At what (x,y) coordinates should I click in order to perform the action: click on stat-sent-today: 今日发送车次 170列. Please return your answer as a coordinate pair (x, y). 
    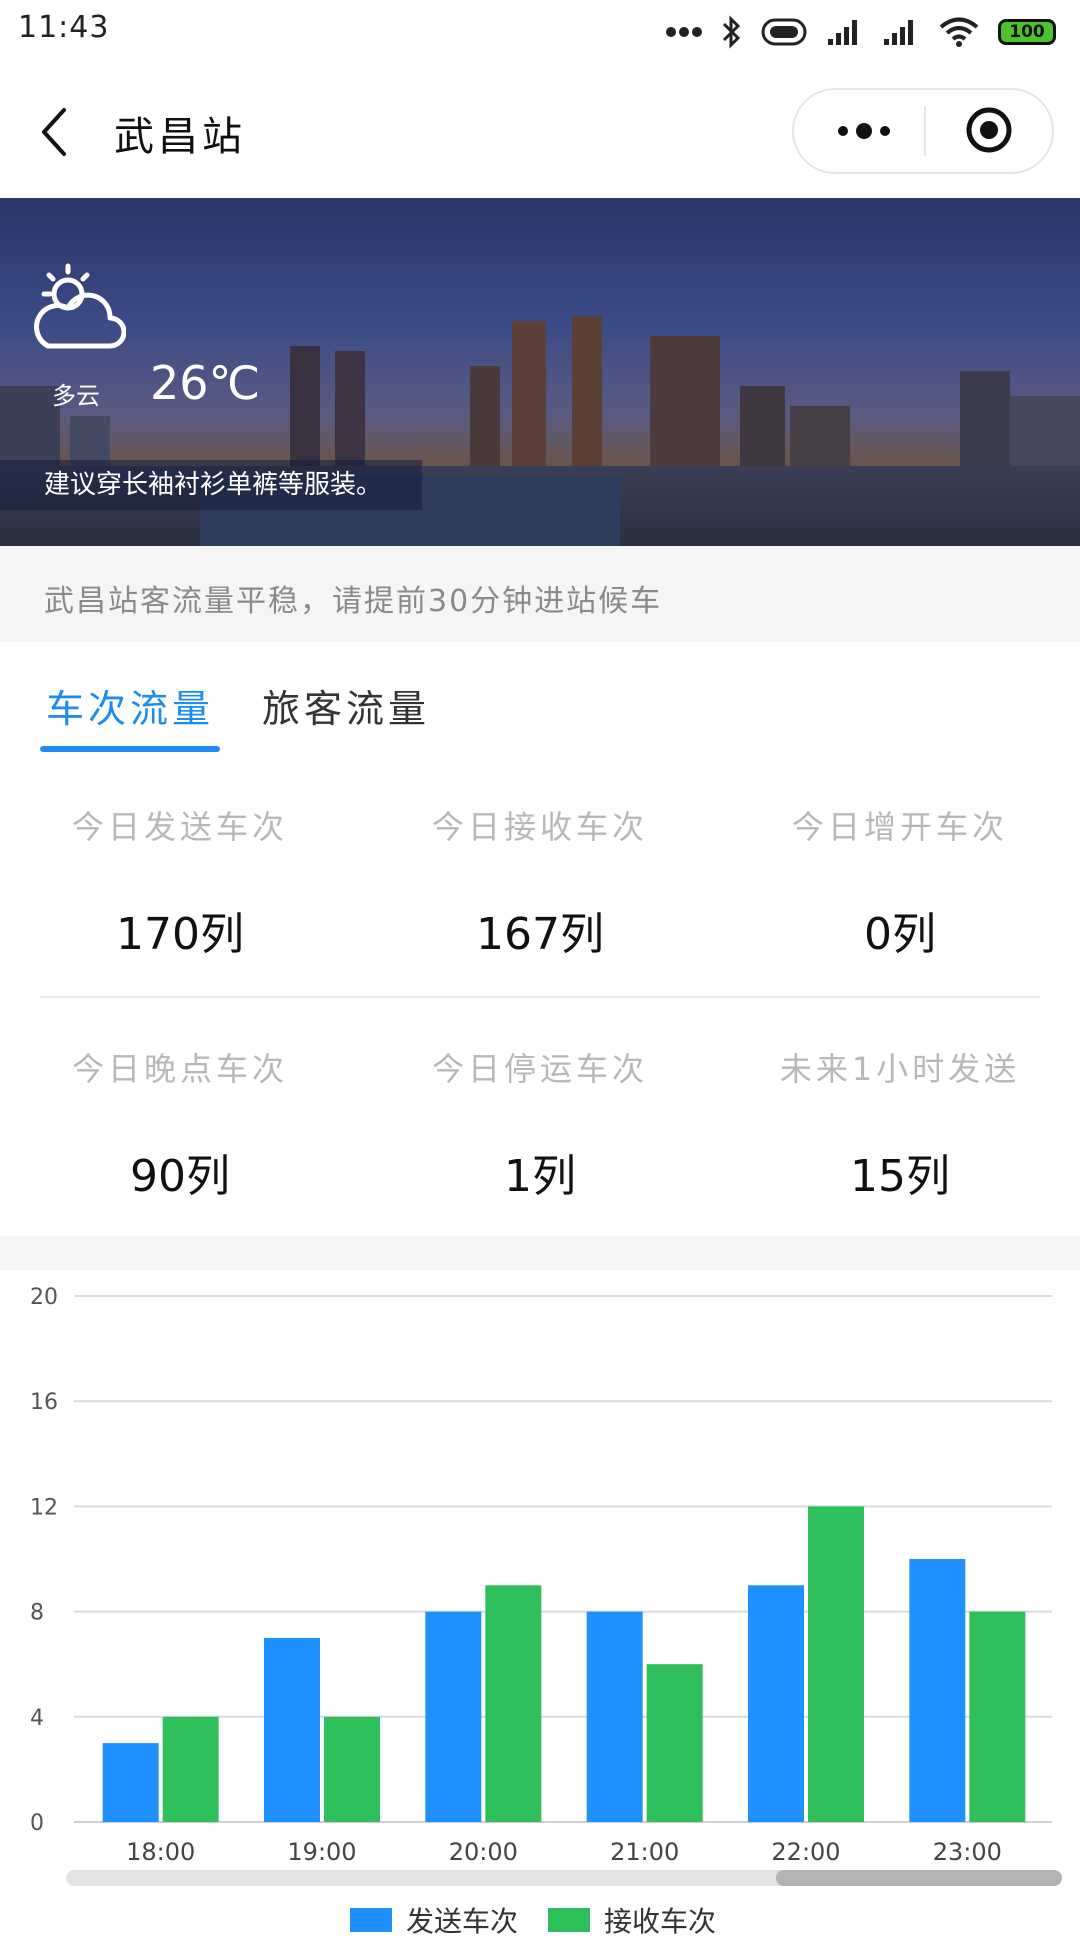
    Looking at the image, I should click on (180, 882).